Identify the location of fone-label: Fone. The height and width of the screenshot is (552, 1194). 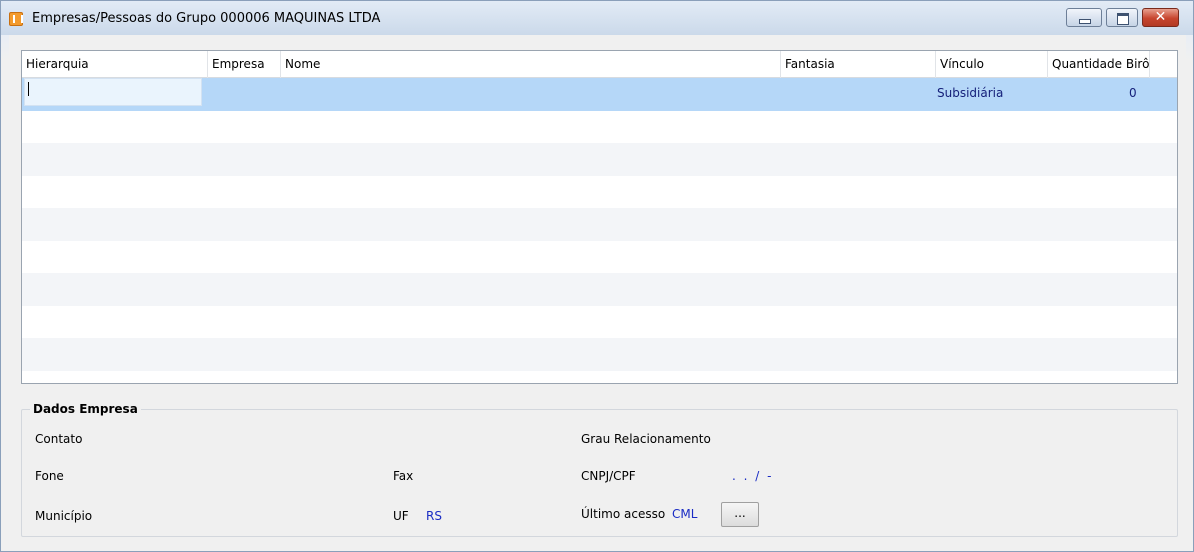
(49, 476).